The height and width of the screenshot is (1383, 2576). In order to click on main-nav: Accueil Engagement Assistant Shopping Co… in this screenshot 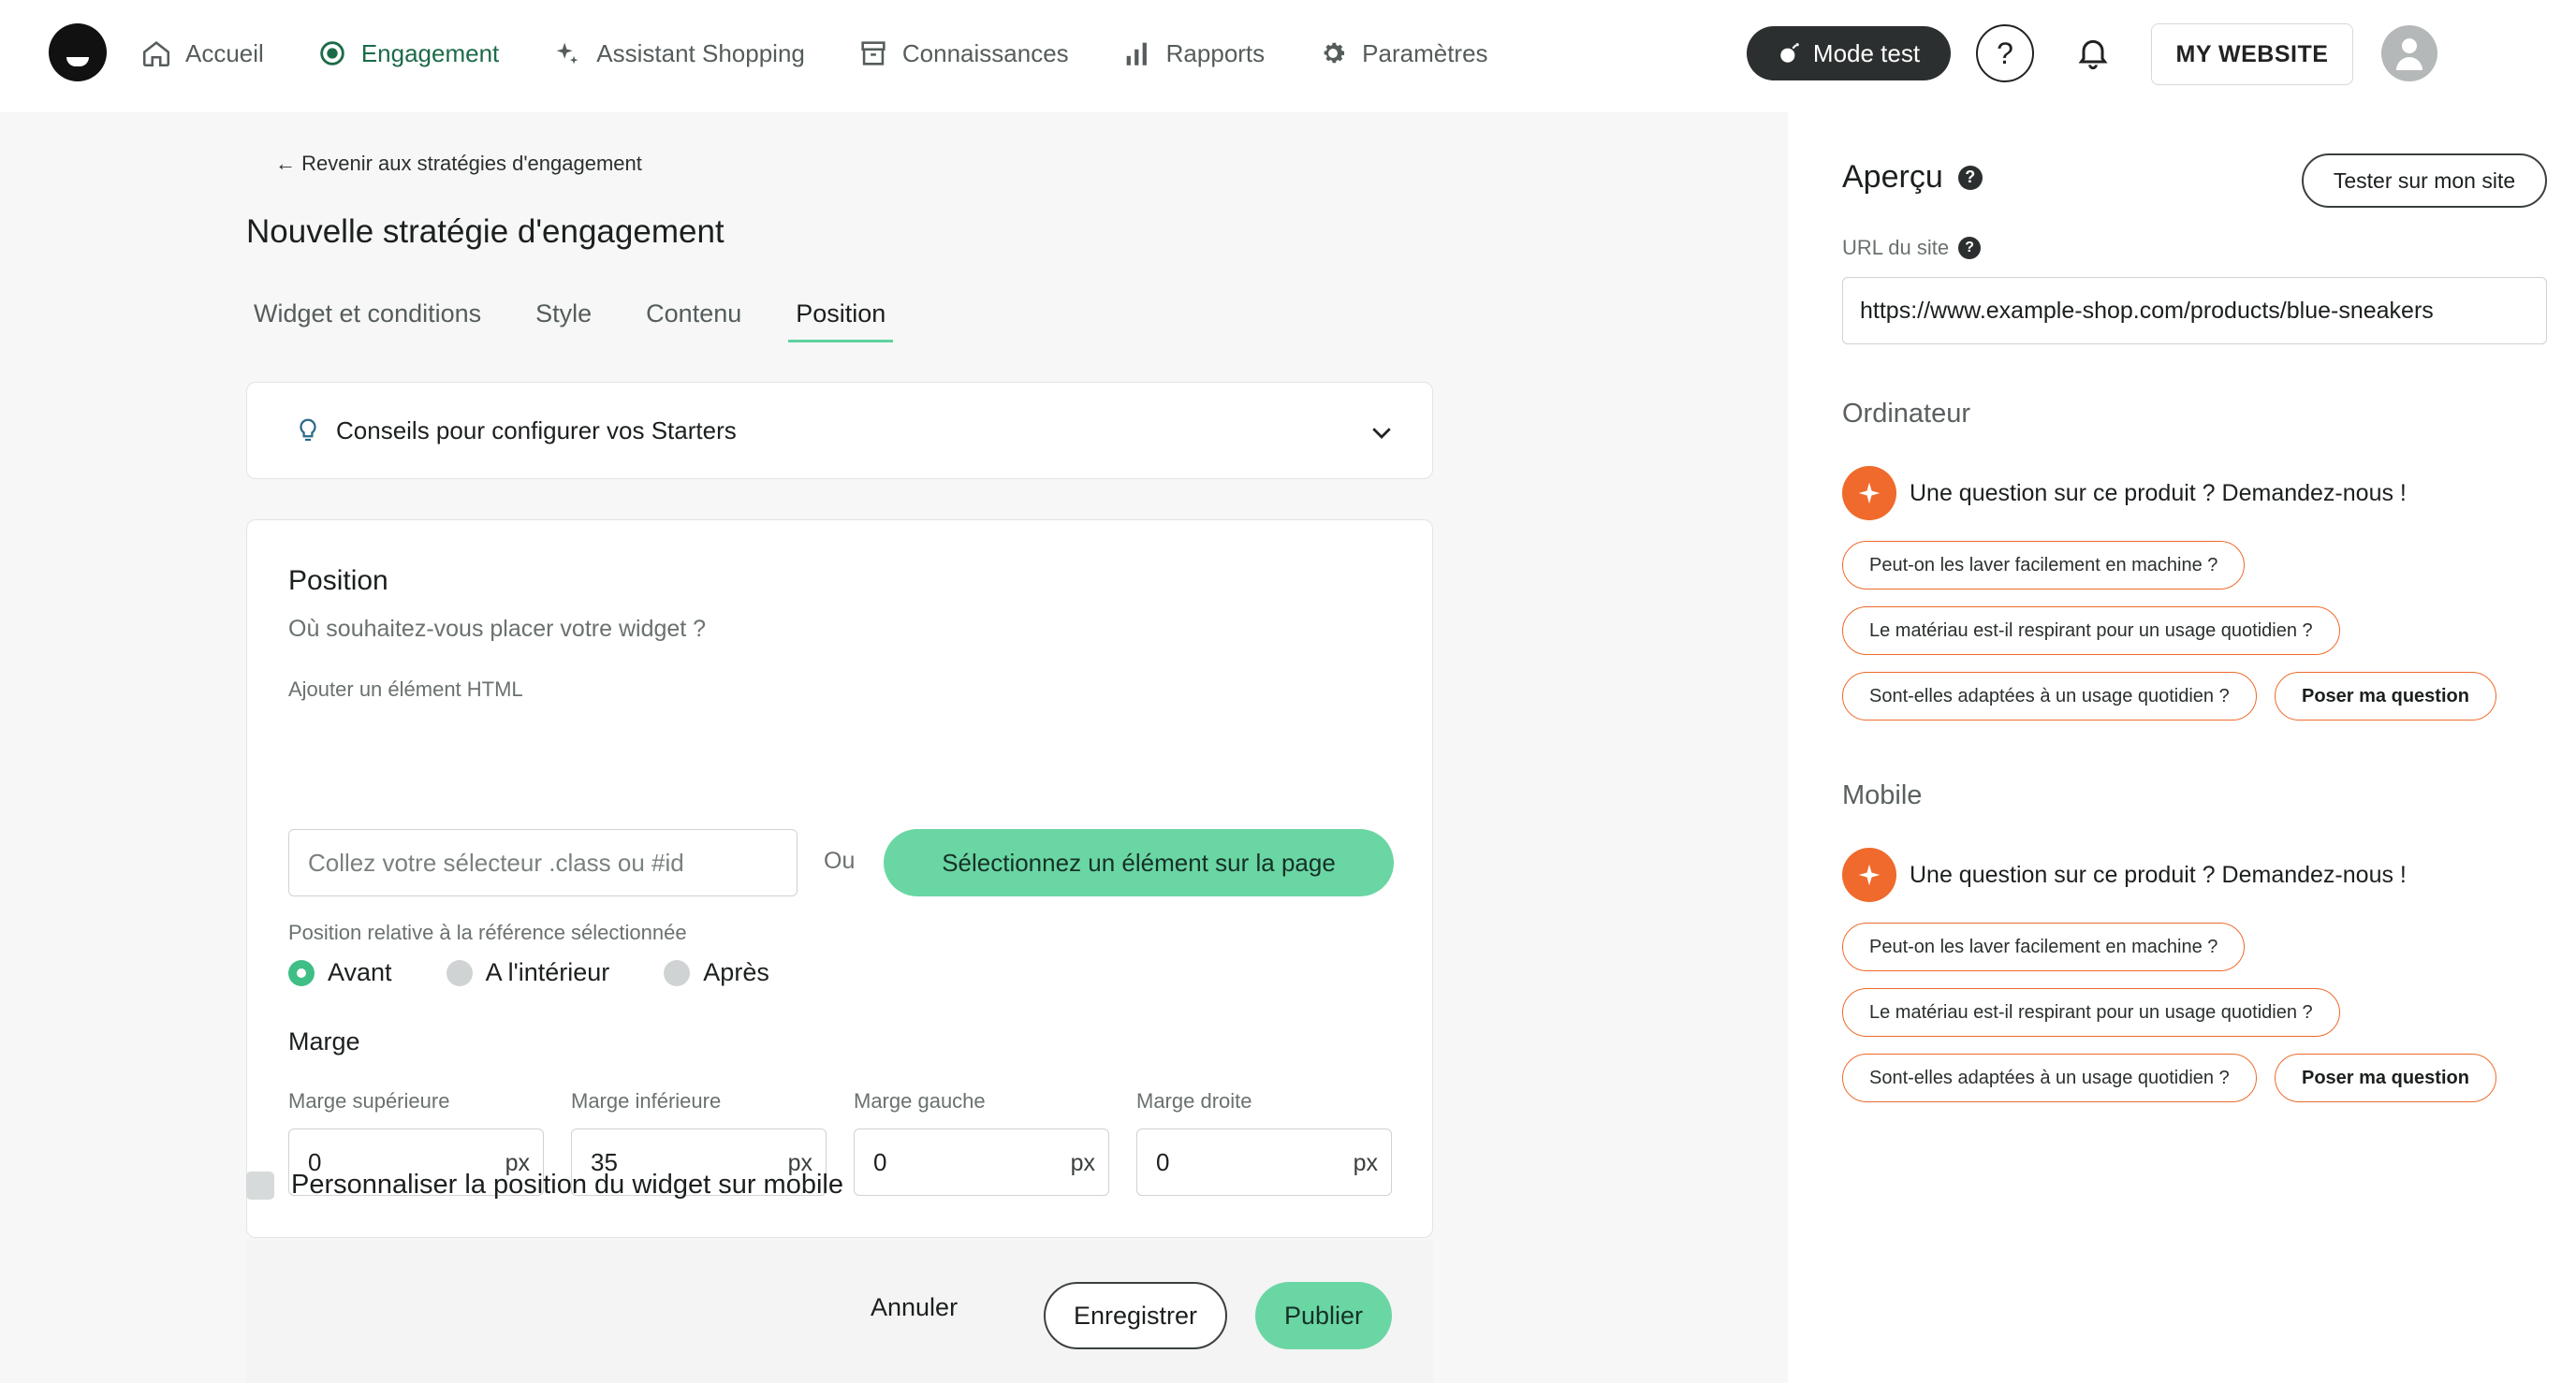, I will do `click(840, 53)`.